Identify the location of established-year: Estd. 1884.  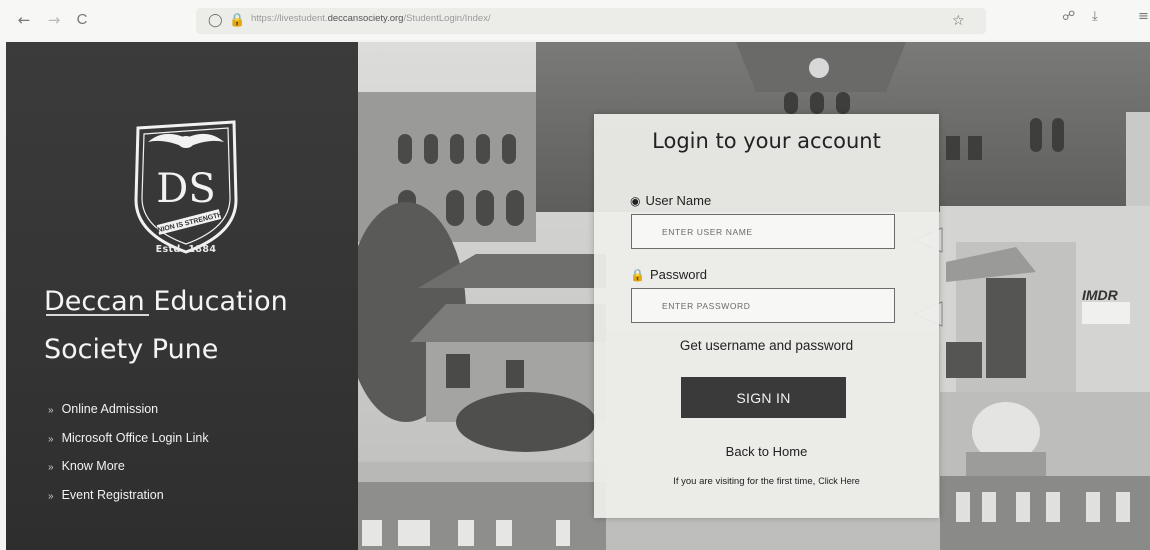
(186, 249).